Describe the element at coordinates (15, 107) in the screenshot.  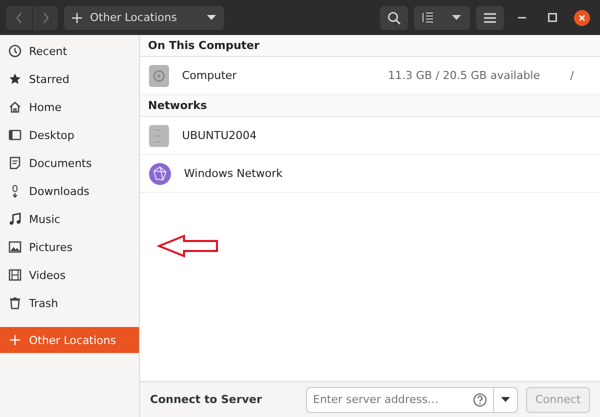
I see `home-icon` at that location.